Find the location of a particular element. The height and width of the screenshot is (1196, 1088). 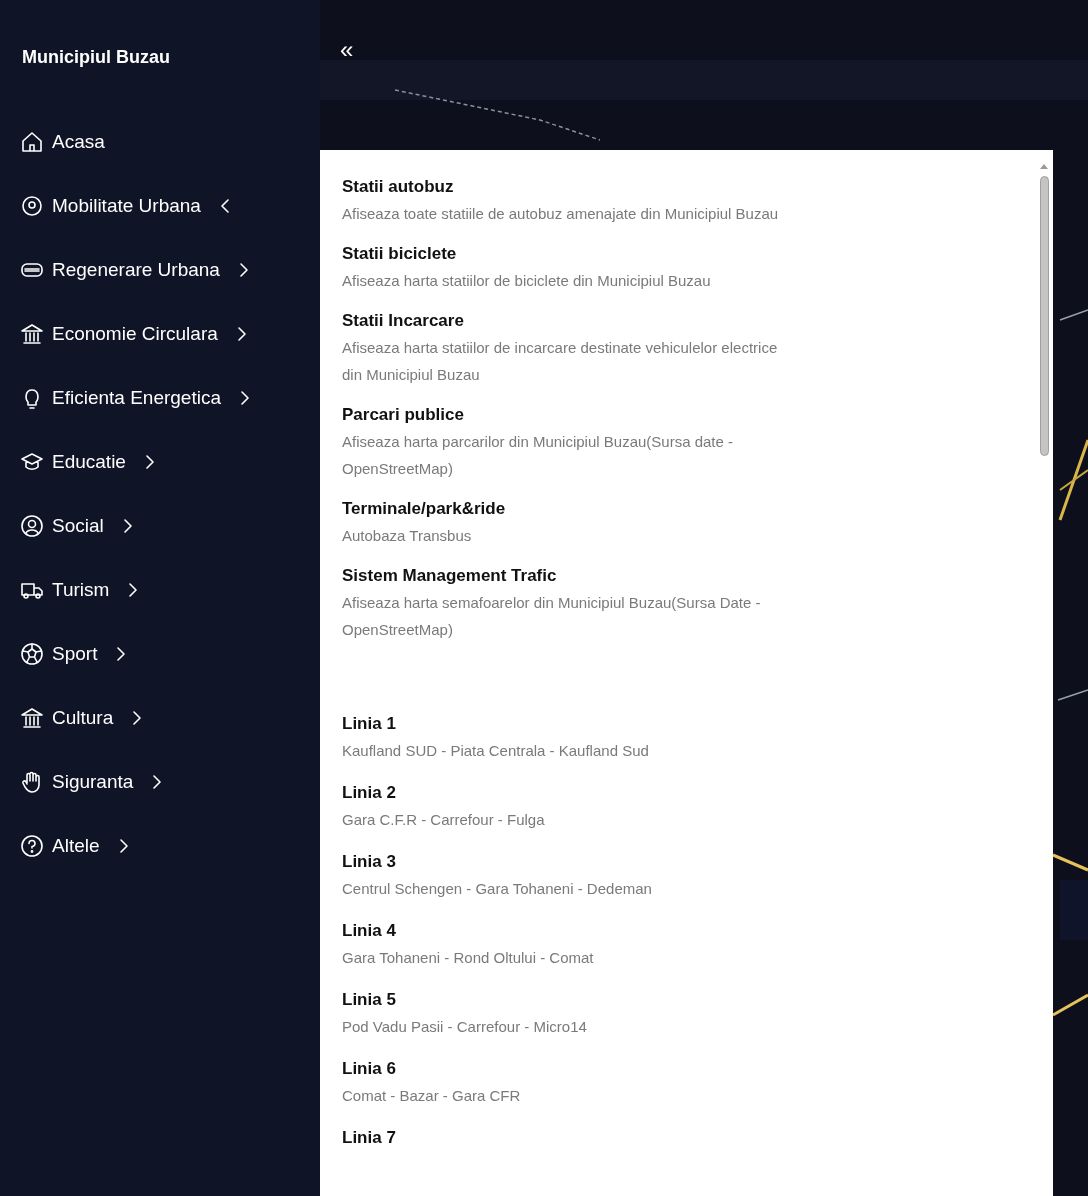

collapse-button: « is located at coordinates (347, 50).